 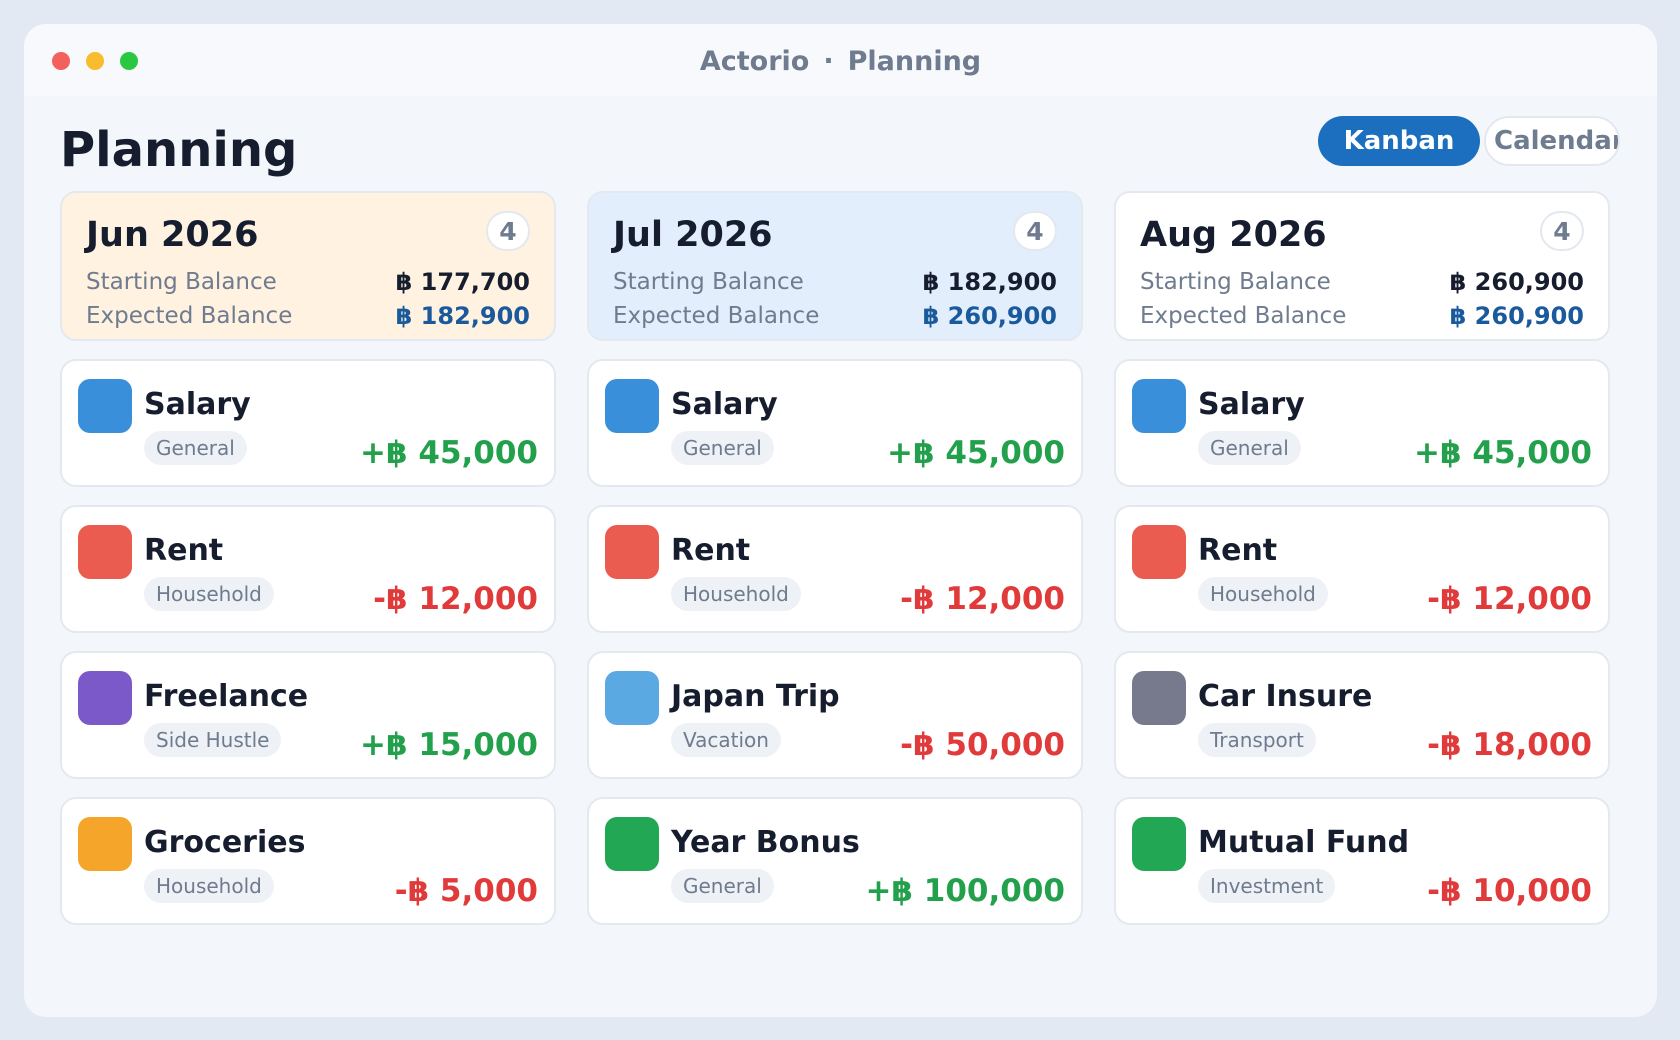 What do you see at coordinates (449, 745) in the screenshot?
I see `transaction-amount: +฿ 15,000` at bounding box center [449, 745].